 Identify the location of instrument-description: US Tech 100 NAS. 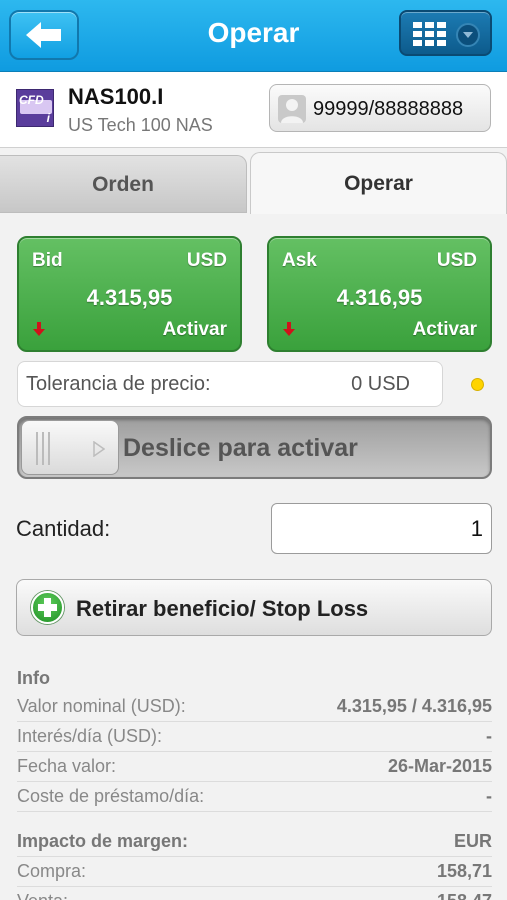
(140, 125).